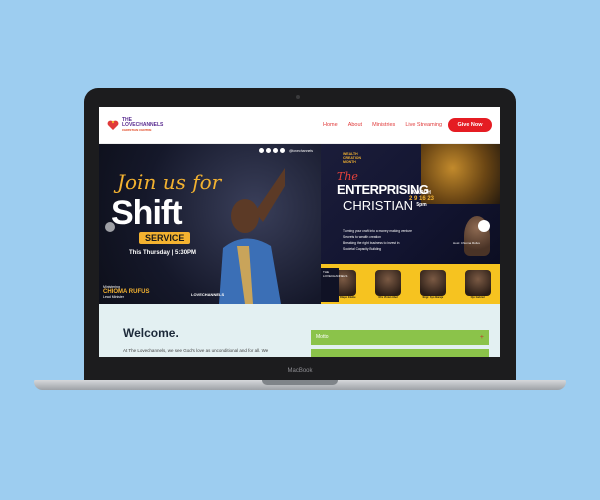  What do you see at coordinates (330, 125) in the screenshot?
I see `nav-home: Home` at bounding box center [330, 125].